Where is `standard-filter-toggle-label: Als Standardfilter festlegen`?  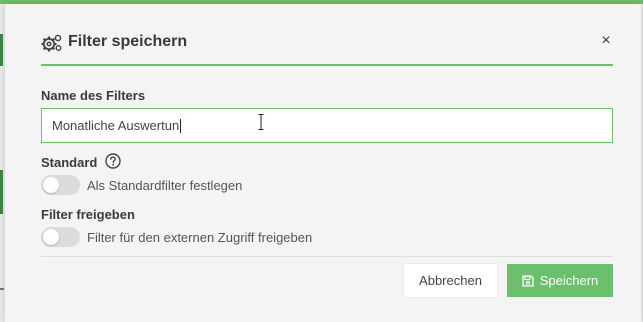
standard-filter-toggle-label: Als Standardfilter festlegen is located at coordinates (165, 185).